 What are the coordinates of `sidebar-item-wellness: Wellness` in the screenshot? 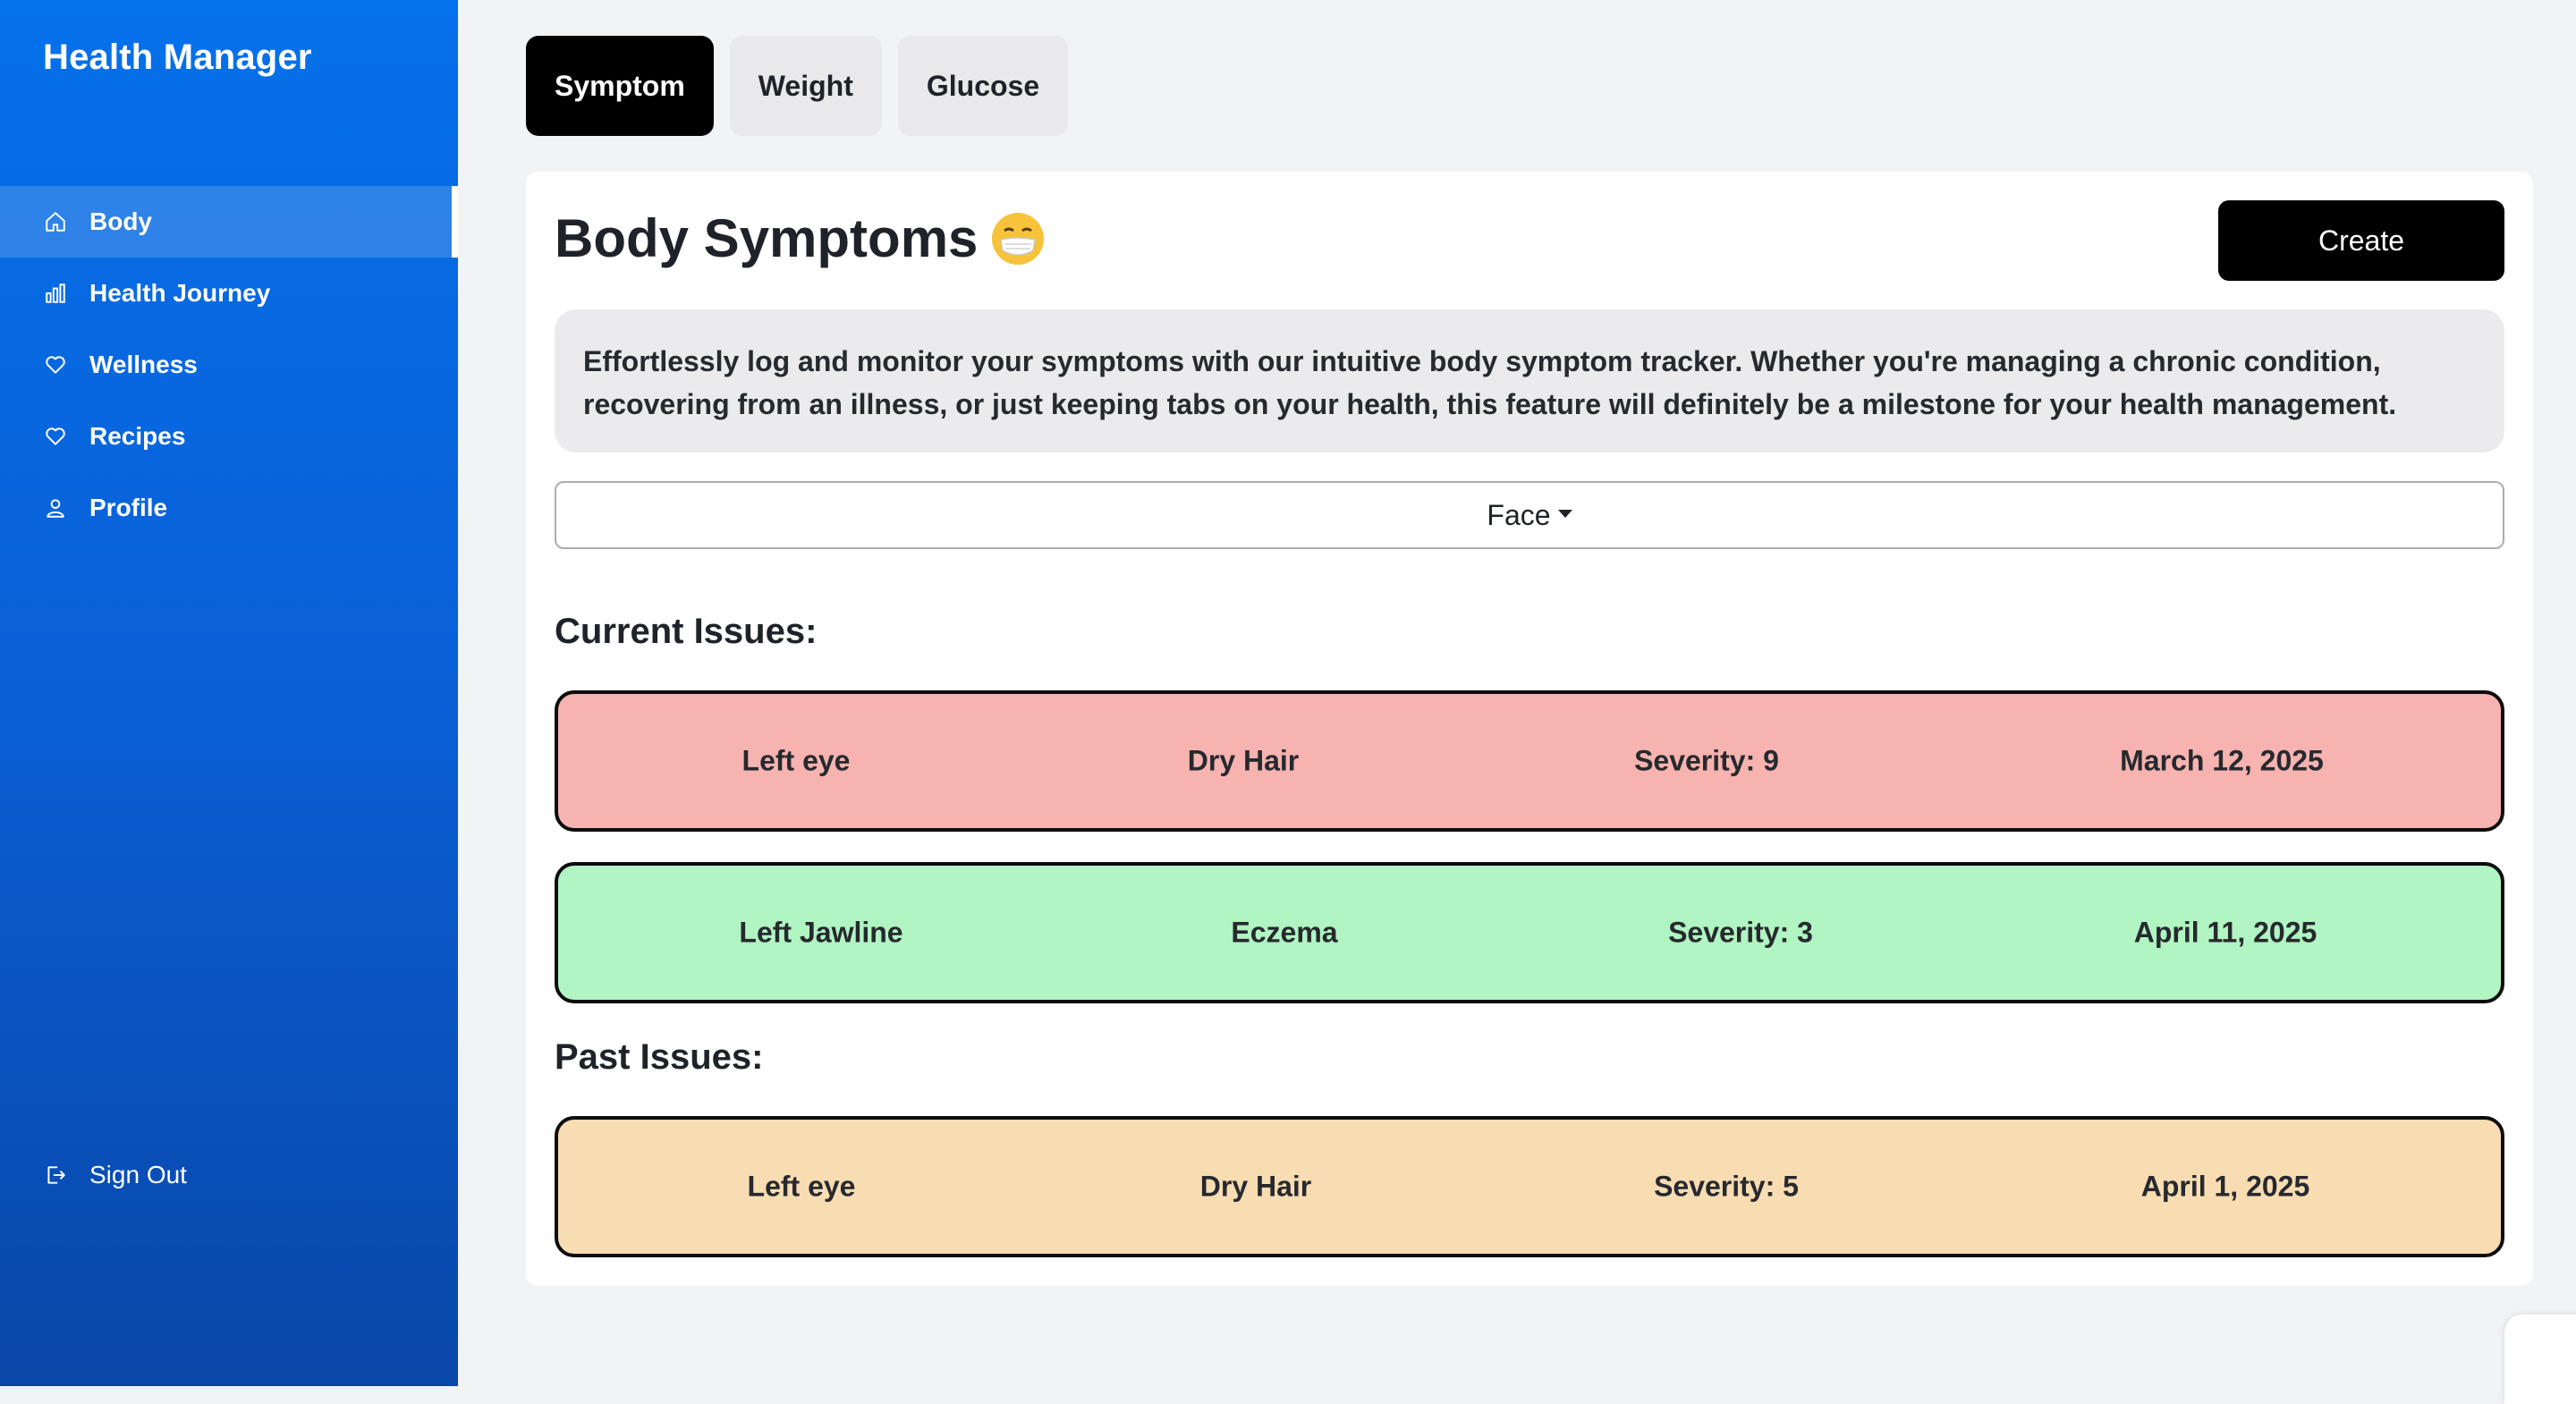 It's located at (229, 365).